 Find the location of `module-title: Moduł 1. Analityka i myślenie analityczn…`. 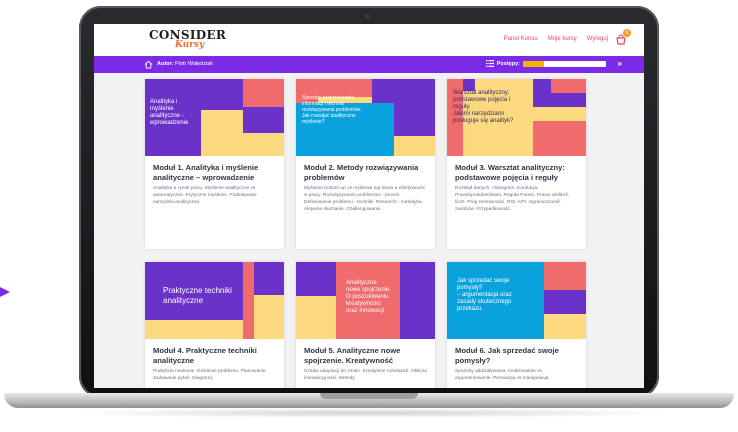

module-title: Moduł 1. Analityka i myślenie analityczn… is located at coordinates (214, 170).